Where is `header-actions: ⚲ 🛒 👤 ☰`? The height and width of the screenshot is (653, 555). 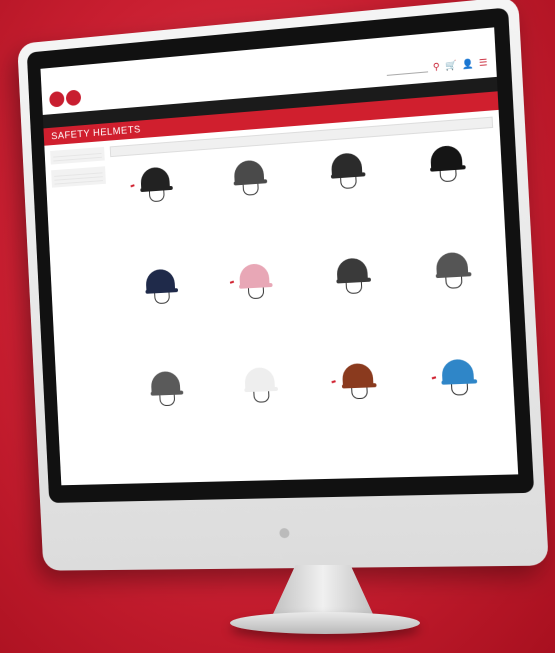 header-actions: ⚲ 🛒 👤 ☰ is located at coordinates (437, 66).